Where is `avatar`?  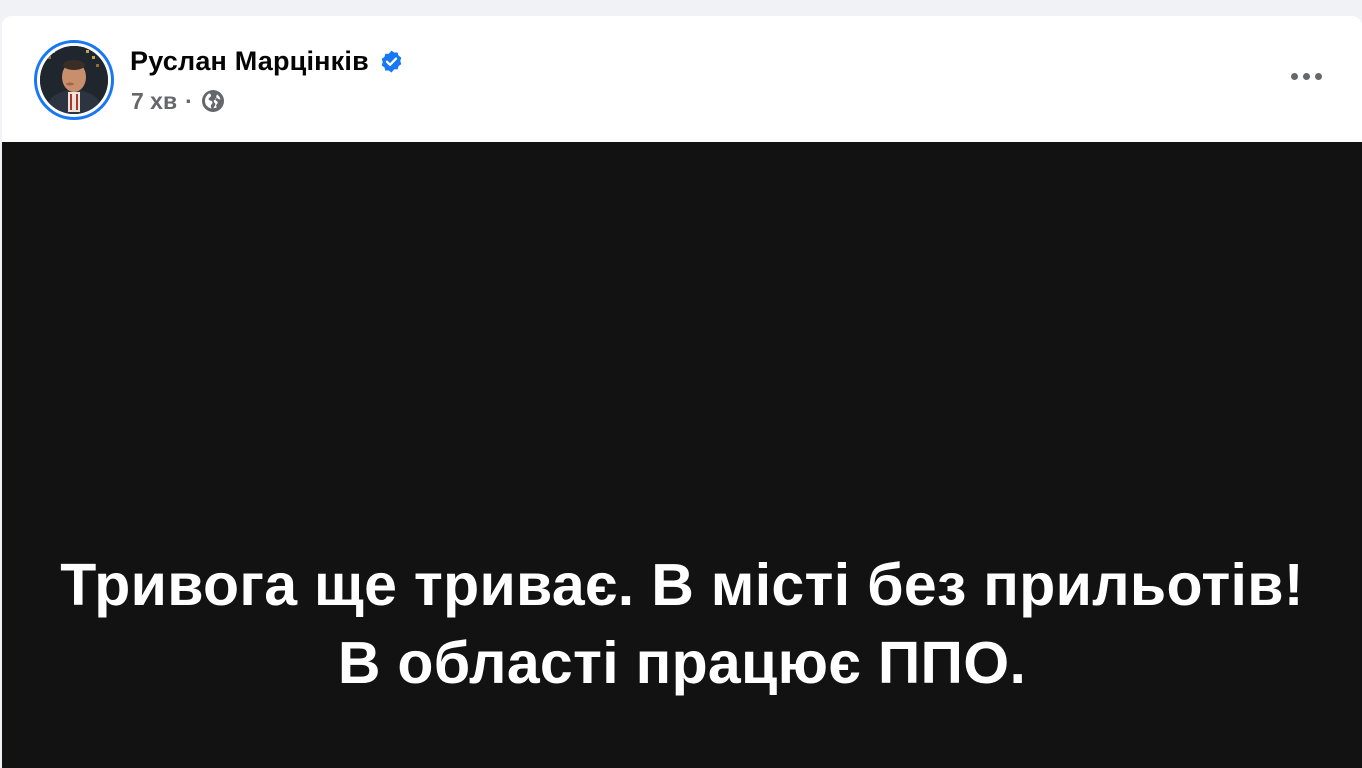
avatar is located at coordinates (74, 80).